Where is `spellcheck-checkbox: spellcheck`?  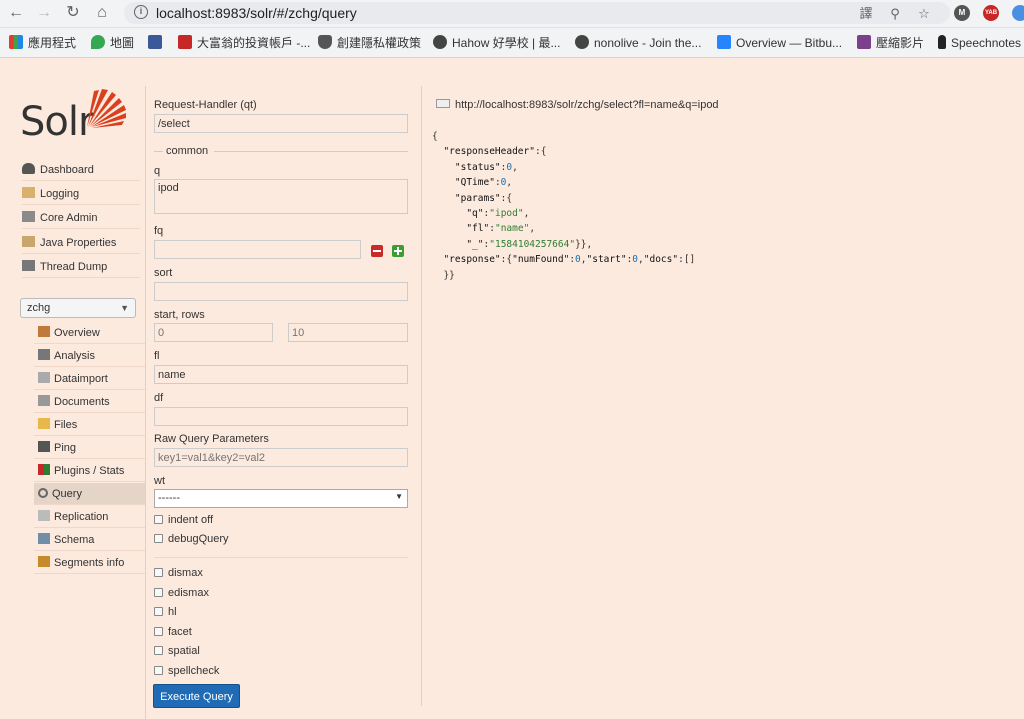 spellcheck-checkbox: spellcheck is located at coordinates (186, 671).